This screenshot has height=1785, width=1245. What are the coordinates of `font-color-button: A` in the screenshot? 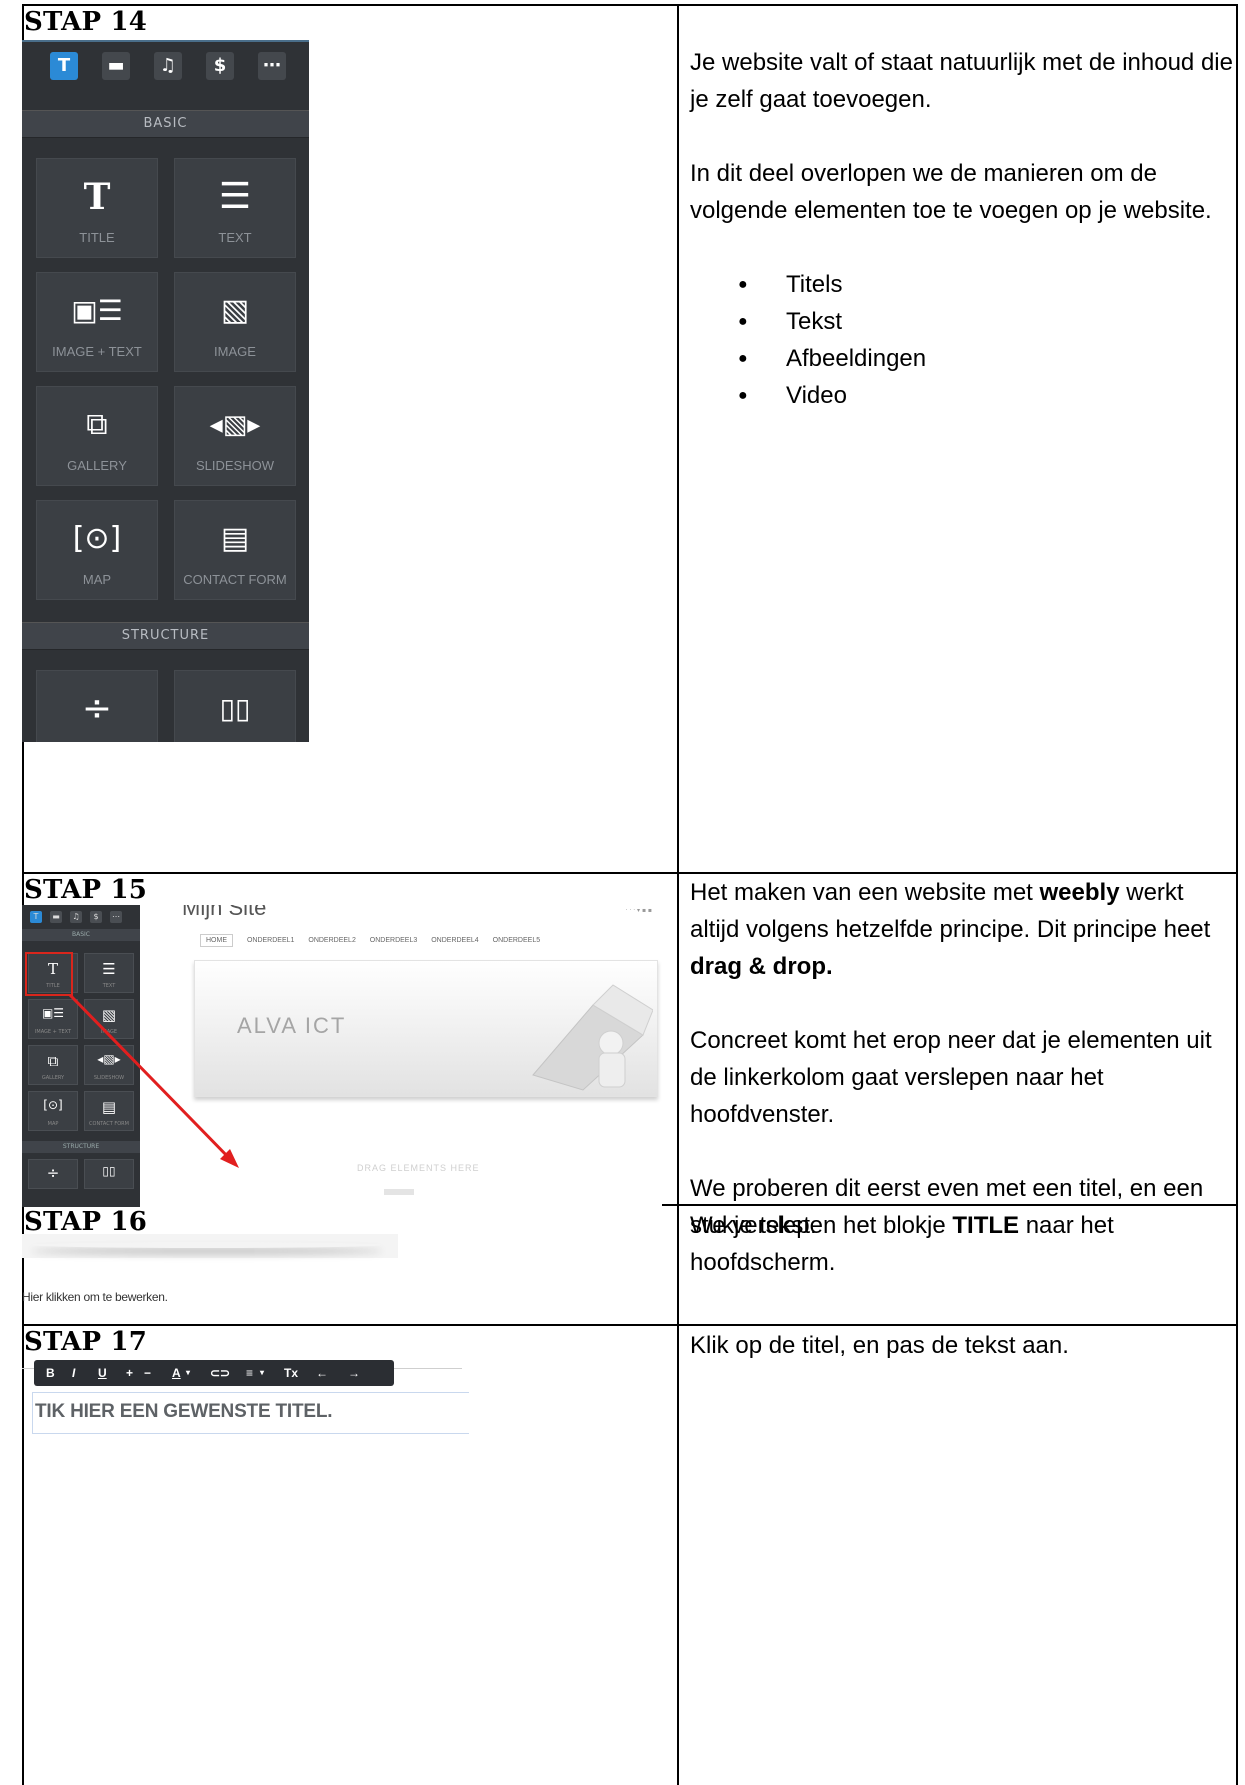 It's located at (176, 1373).